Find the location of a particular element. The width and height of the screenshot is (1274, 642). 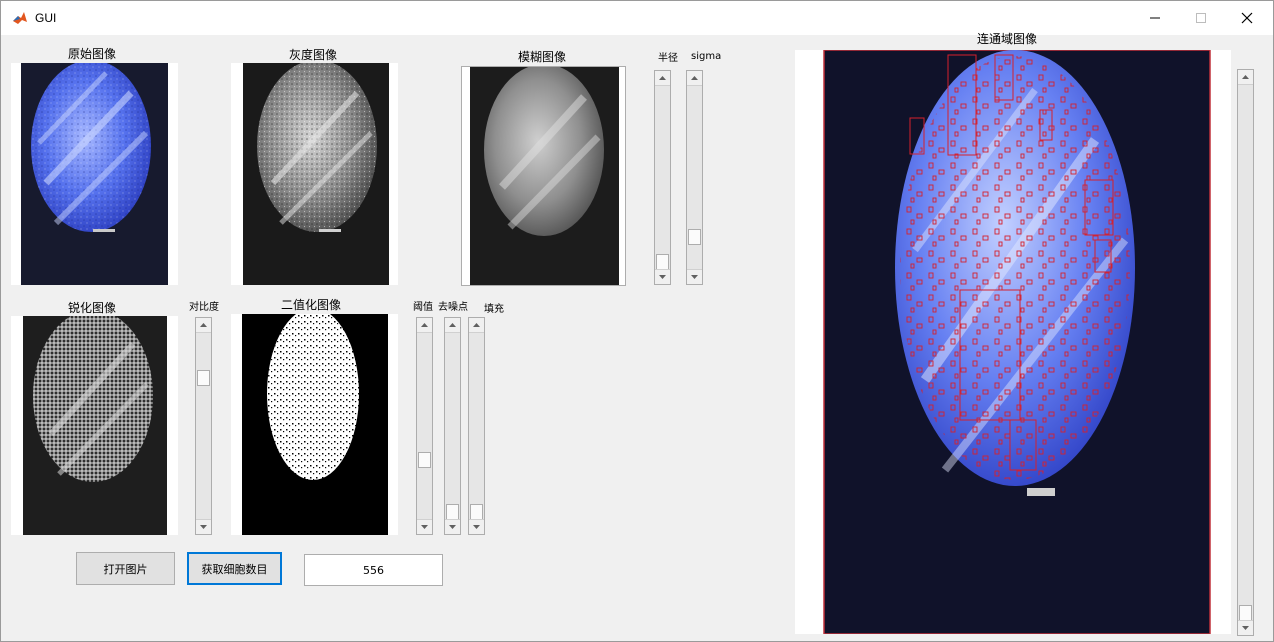

right-scrollbar-down-arrow is located at coordinates (1245, 627).